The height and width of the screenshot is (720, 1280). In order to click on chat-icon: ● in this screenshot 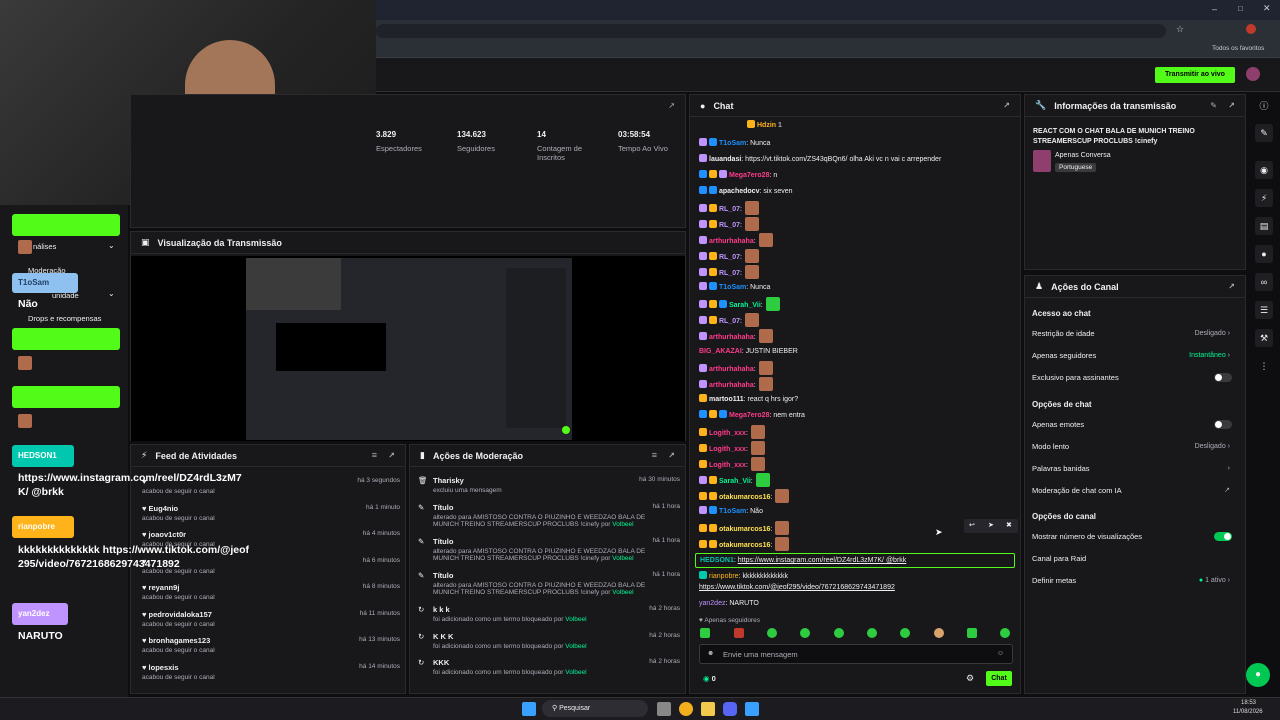, I will do `click(1264, 254)`.